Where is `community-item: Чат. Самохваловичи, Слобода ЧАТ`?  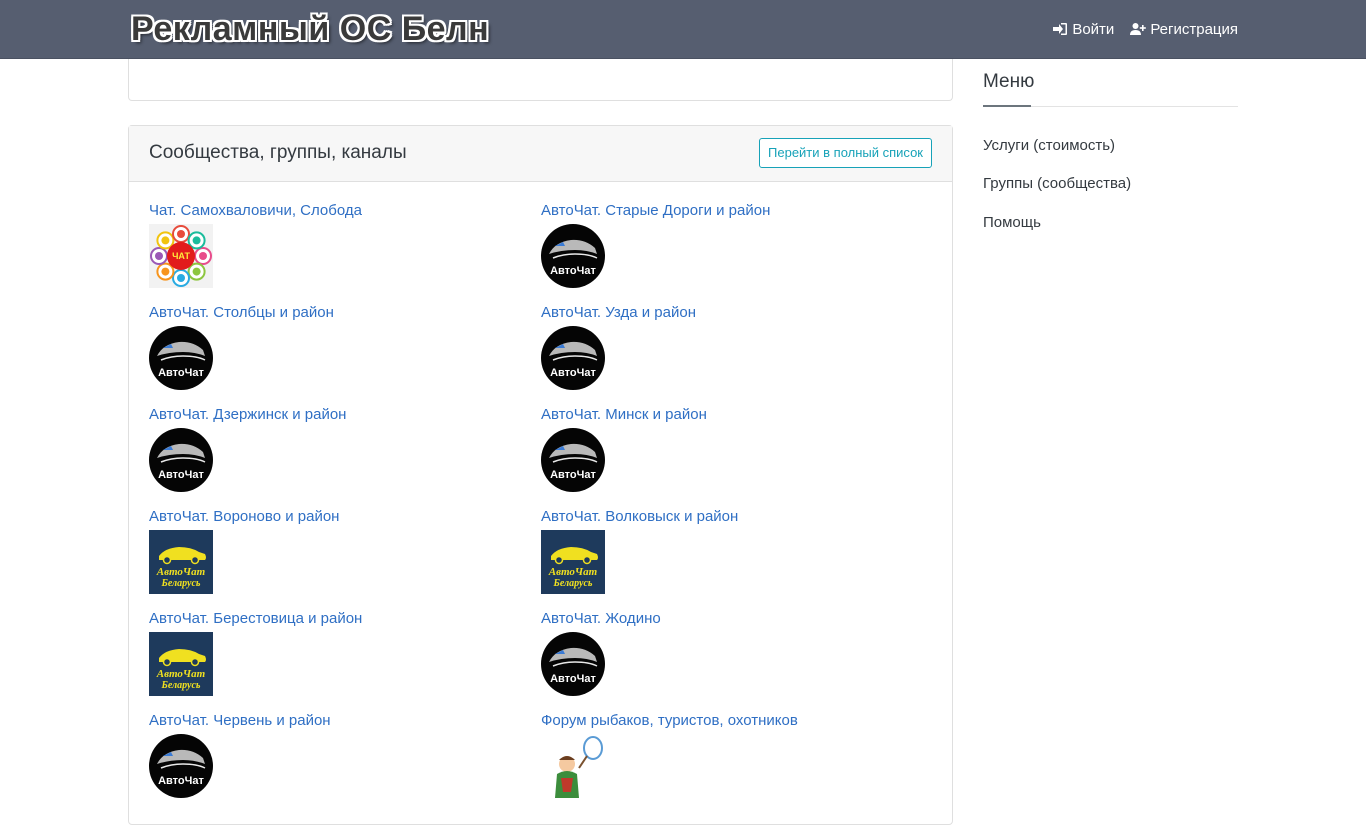 community-item: Чат. Самохваловичи, Слобода ЧАТ is located at coordinates (345, 245).